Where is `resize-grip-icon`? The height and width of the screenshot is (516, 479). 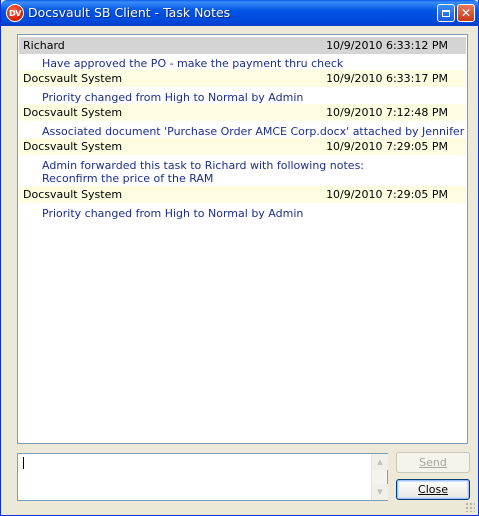
resize-grip-icon is located at coordinates (470, 507).